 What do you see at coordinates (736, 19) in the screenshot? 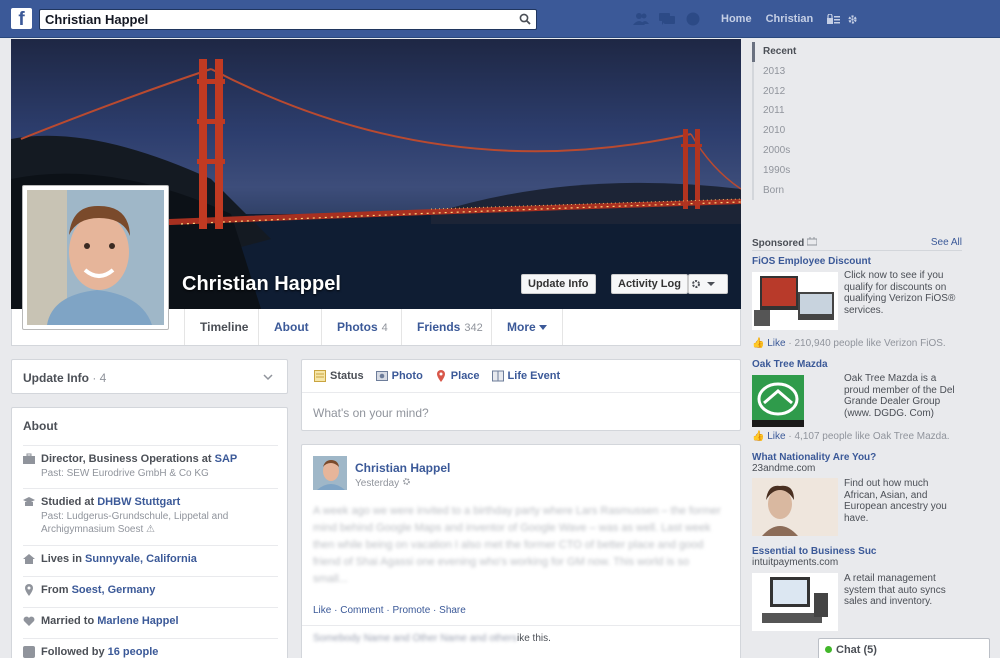
I see `home-link: Home` at bounding box center [736, 19].